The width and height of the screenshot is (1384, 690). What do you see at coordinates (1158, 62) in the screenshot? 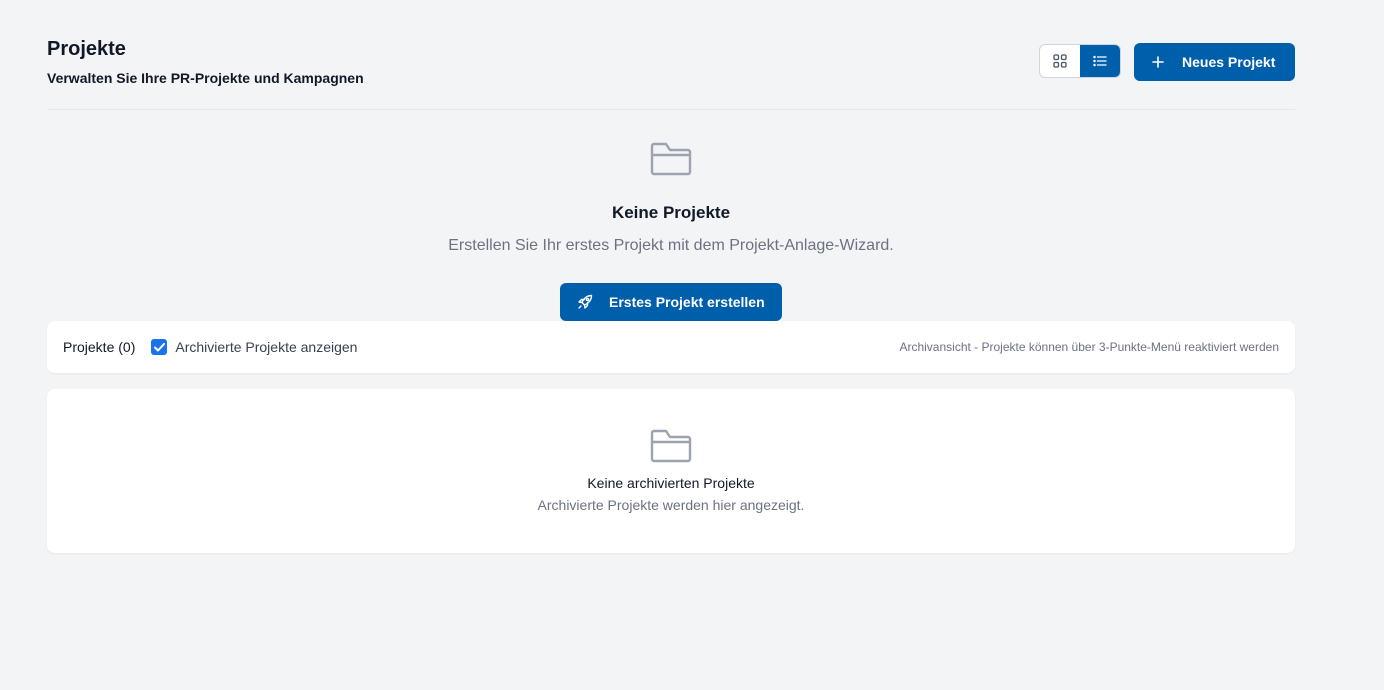
I see `plus-icon` at bounding box center [1158, 62].